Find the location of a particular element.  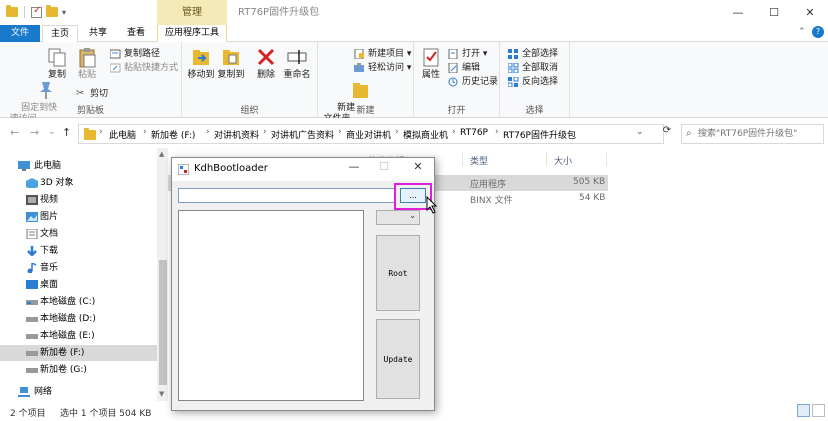

properties-button: 属性 is located at coordinates (431, 63).